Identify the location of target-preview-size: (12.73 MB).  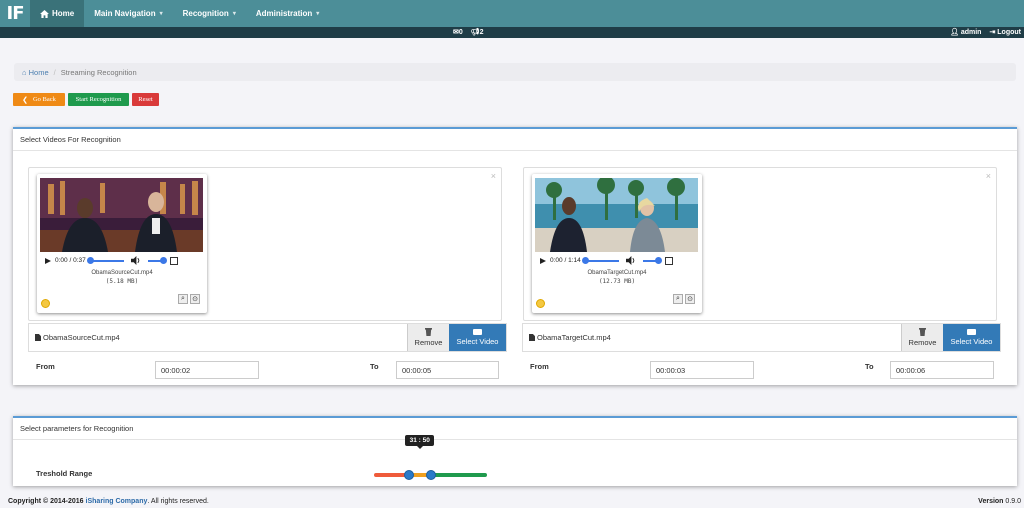
(617, 281).